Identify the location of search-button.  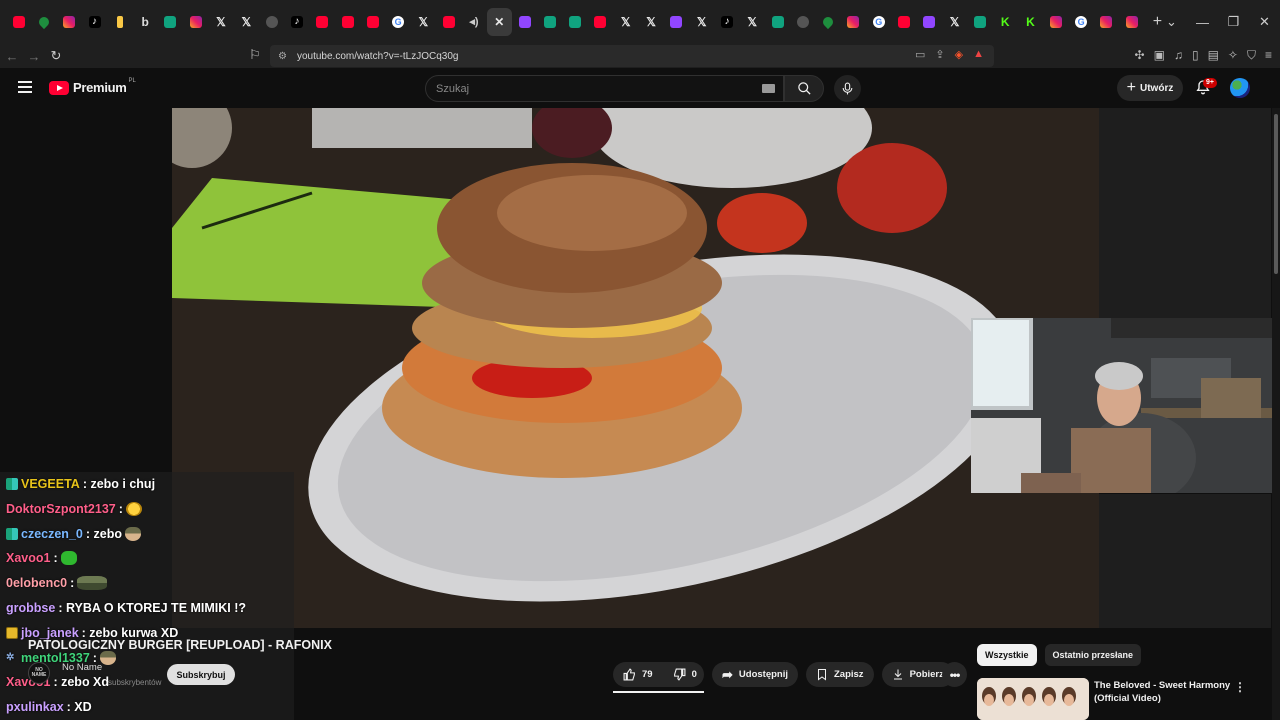
(804, 88).